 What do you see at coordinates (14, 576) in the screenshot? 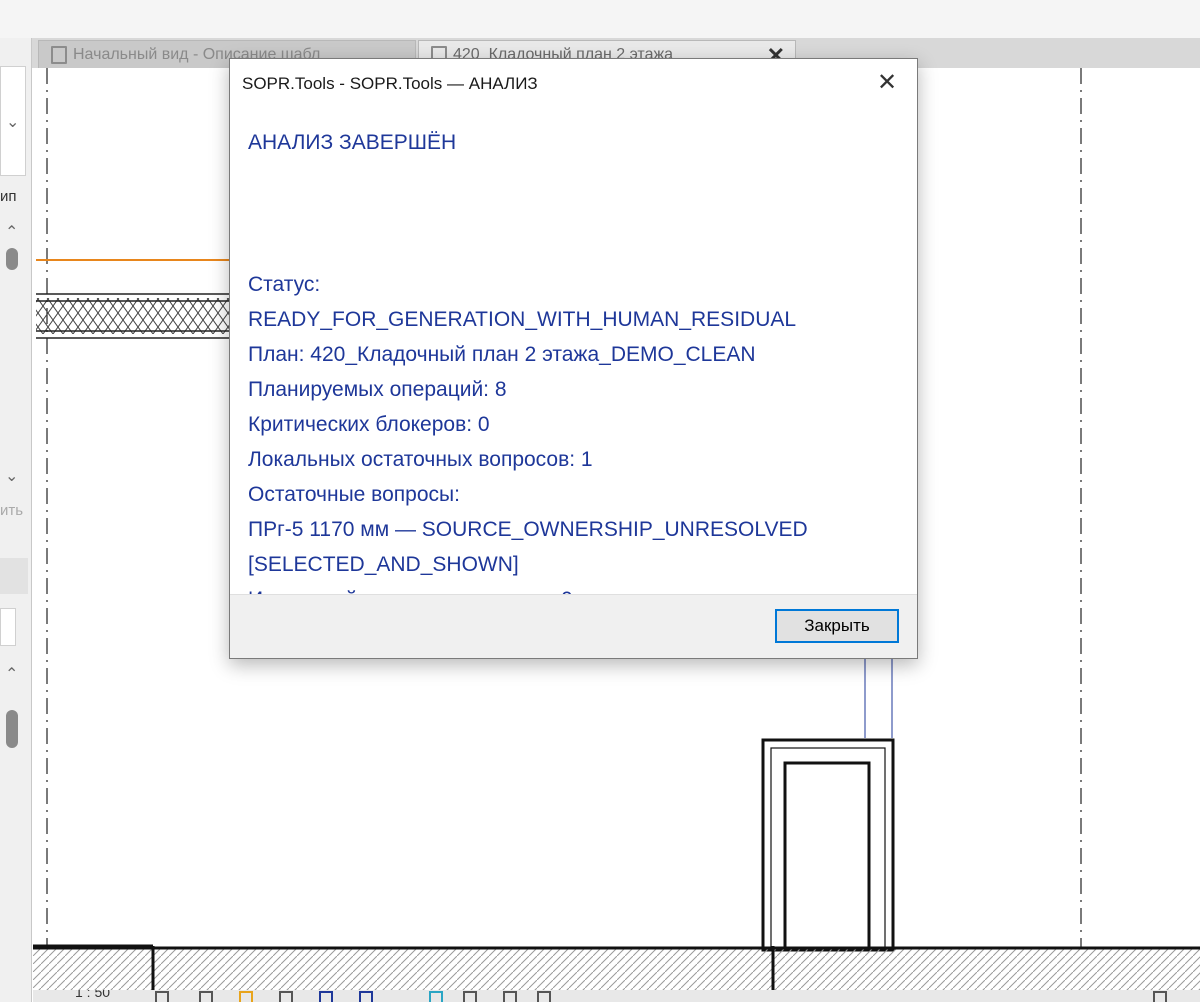
I see `panel-header` at bounding box center [14, 576].